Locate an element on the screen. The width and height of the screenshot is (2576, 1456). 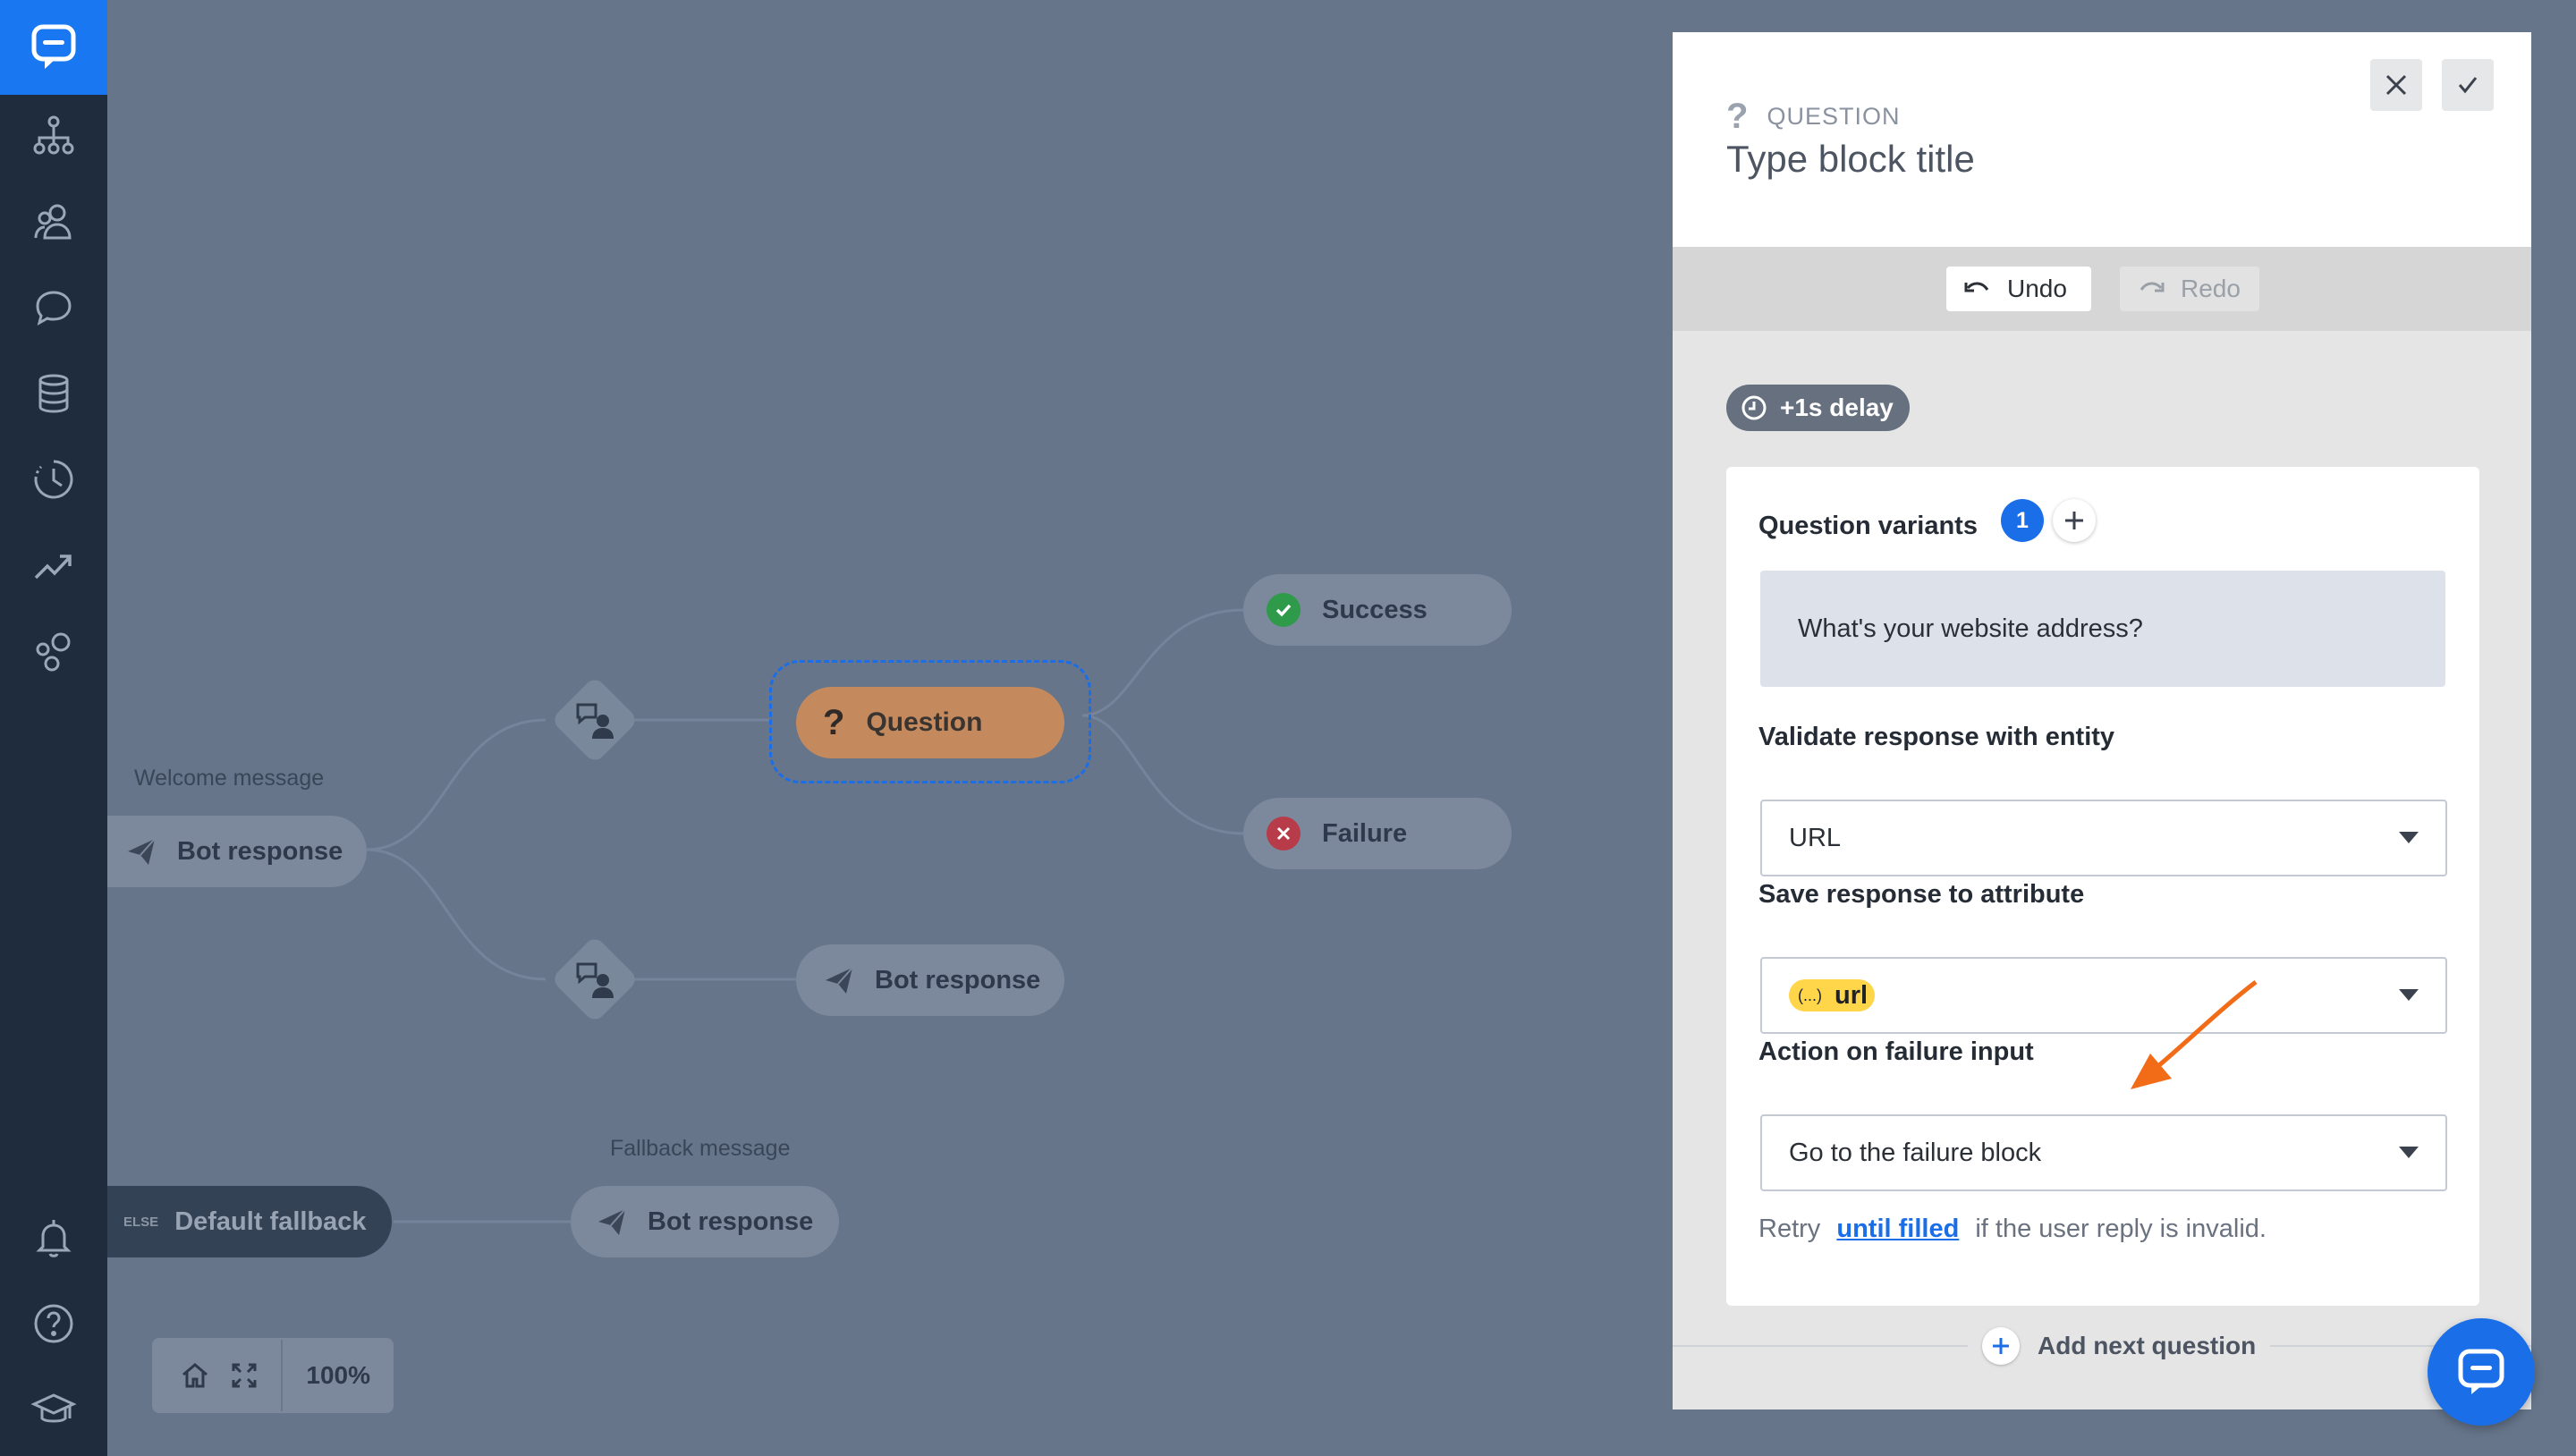
history-icon is located at coordinates (53, 479).